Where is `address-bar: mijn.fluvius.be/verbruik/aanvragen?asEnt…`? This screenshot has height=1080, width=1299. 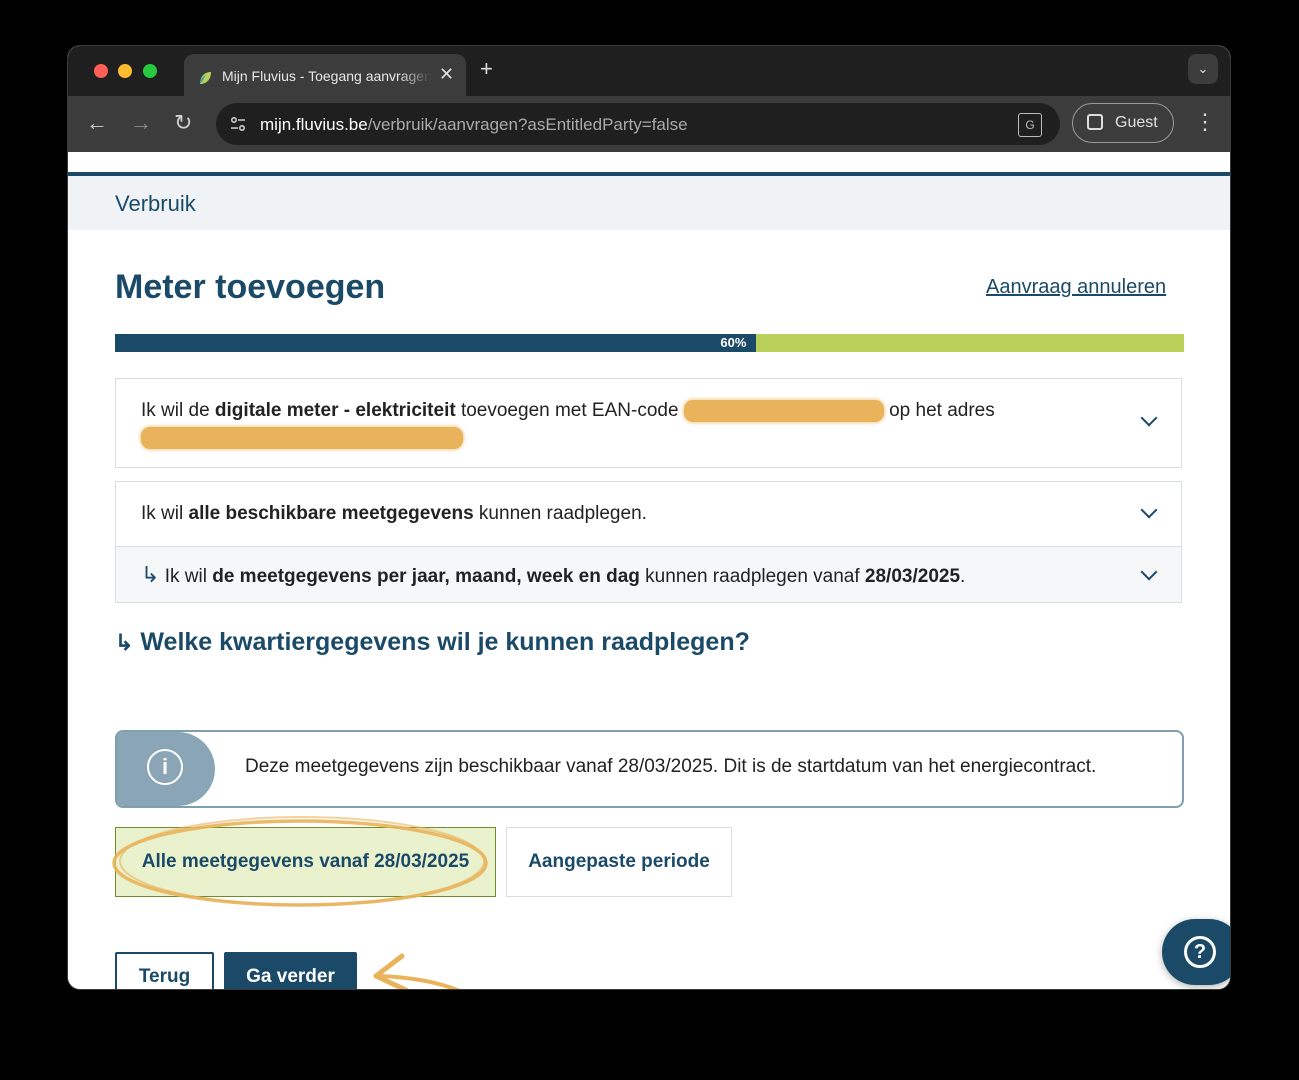
address-bar: mijn.fluvius.be/verbruik/aanvragen?asEnt… is located at coordinates (638, 124).